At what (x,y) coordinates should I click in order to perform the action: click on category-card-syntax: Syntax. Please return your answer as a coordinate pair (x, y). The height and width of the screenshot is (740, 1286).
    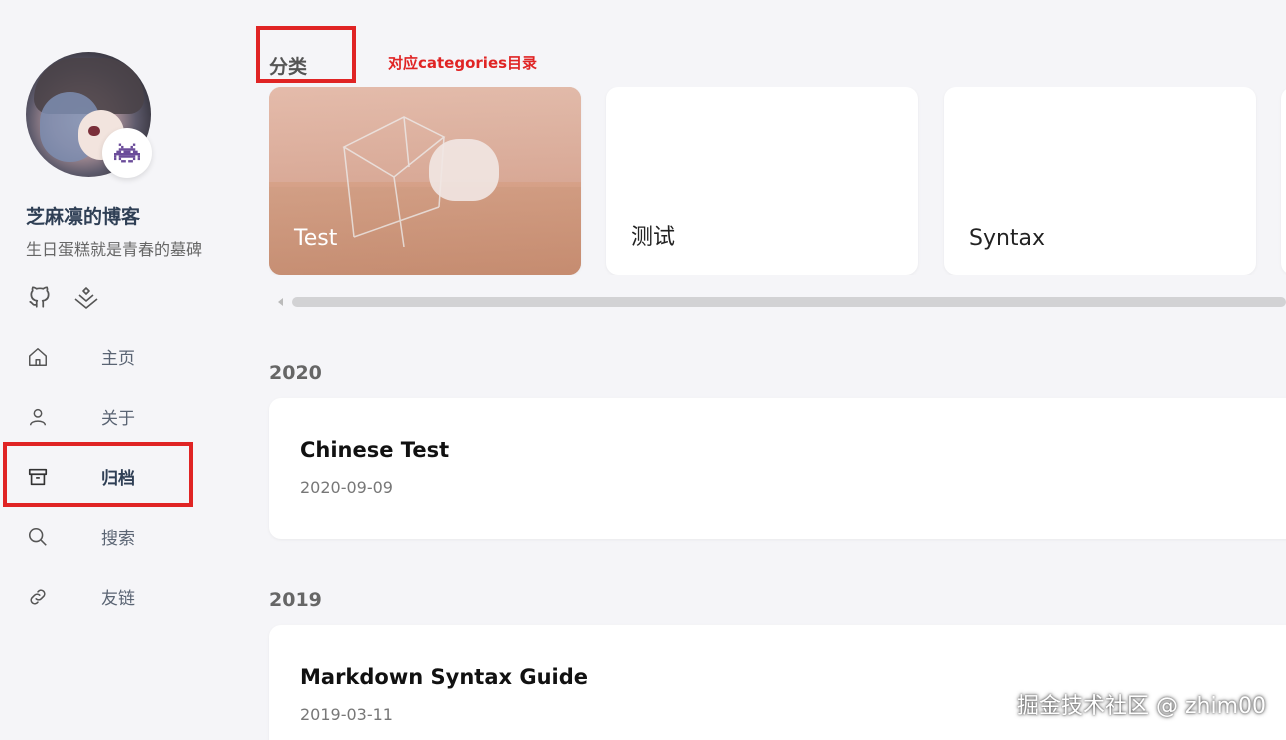
    Looking at the image, I should click on (1100, 181).